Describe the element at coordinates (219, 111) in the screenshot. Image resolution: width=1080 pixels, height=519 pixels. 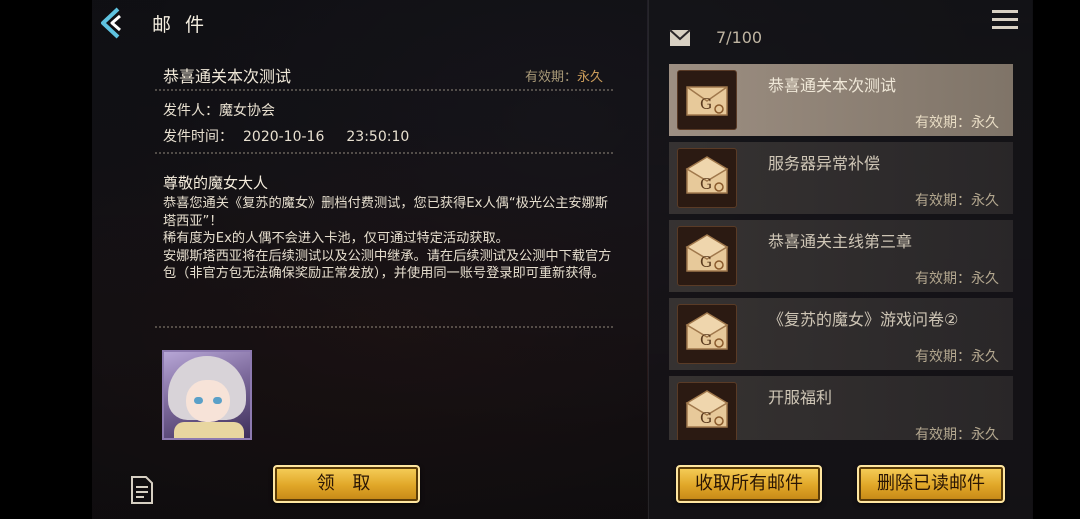
I see `mail-sender: 发件人：魔女协会` at that location.